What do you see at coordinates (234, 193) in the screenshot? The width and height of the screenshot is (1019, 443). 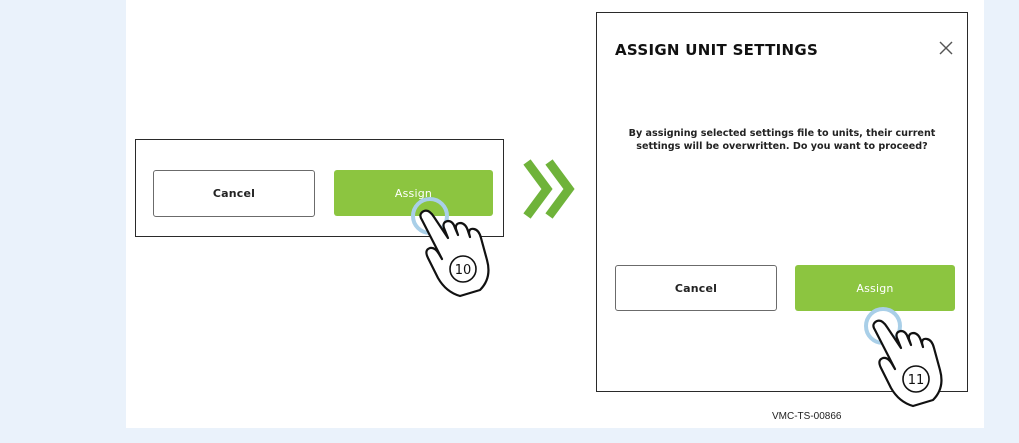 I see `cancel-button: Cancel` at bounding box center [234, 193].